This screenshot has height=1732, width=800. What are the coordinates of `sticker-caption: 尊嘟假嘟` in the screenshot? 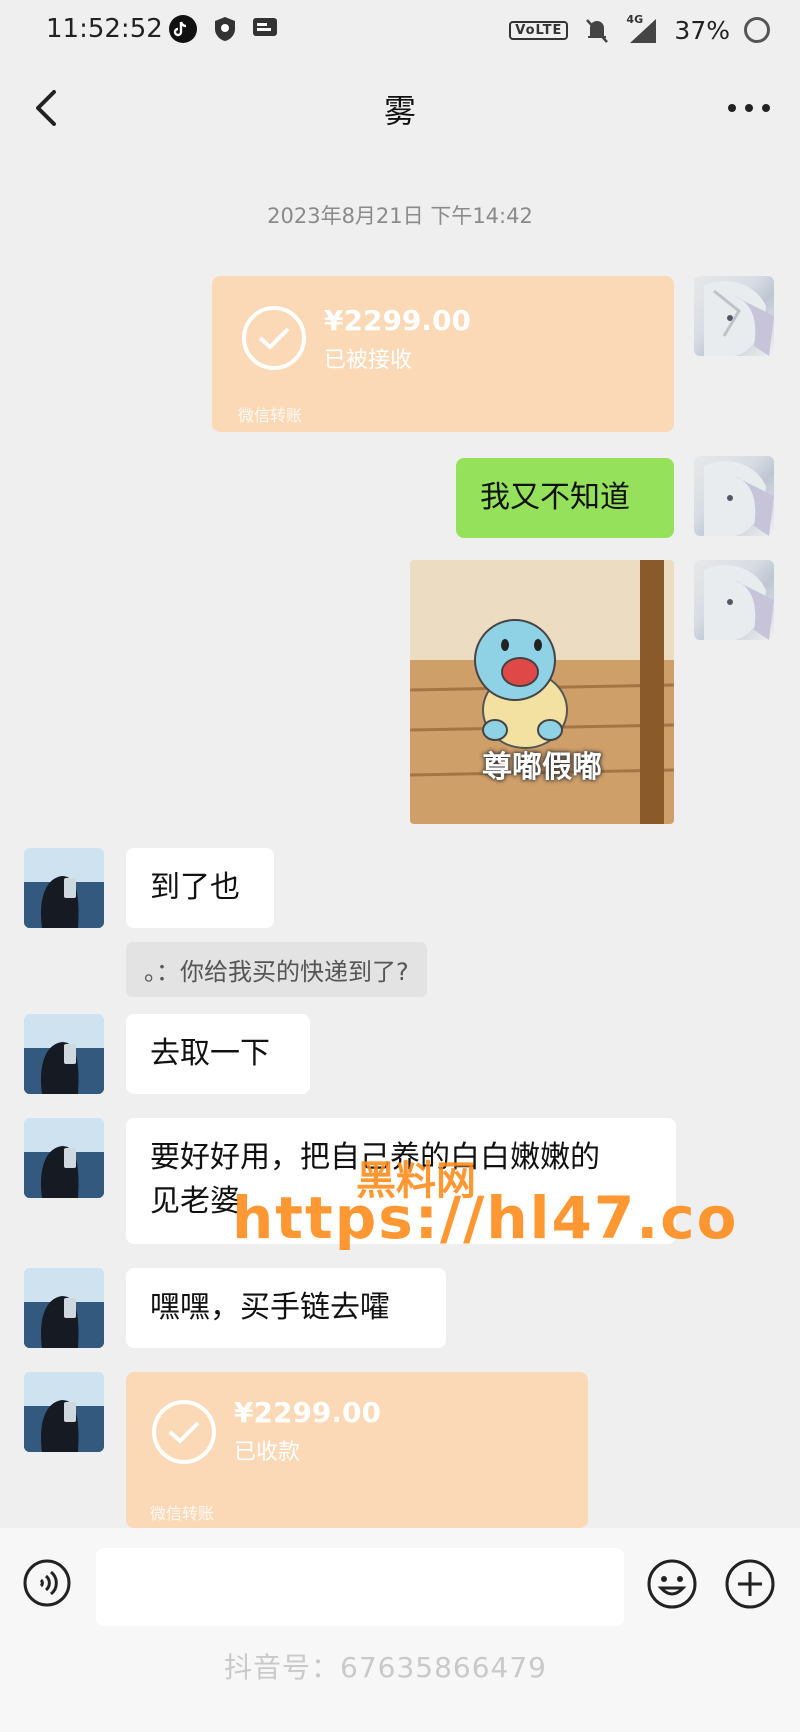 It's located at (542, 767).